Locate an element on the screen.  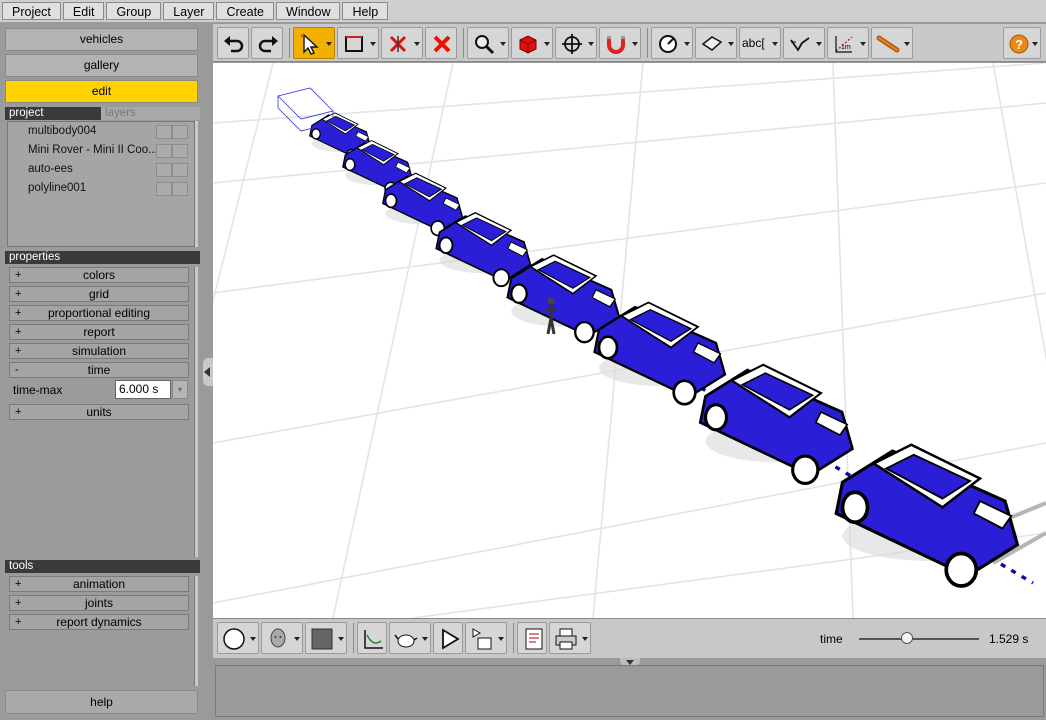
magnet-icon is located at coordinates (616, 45).